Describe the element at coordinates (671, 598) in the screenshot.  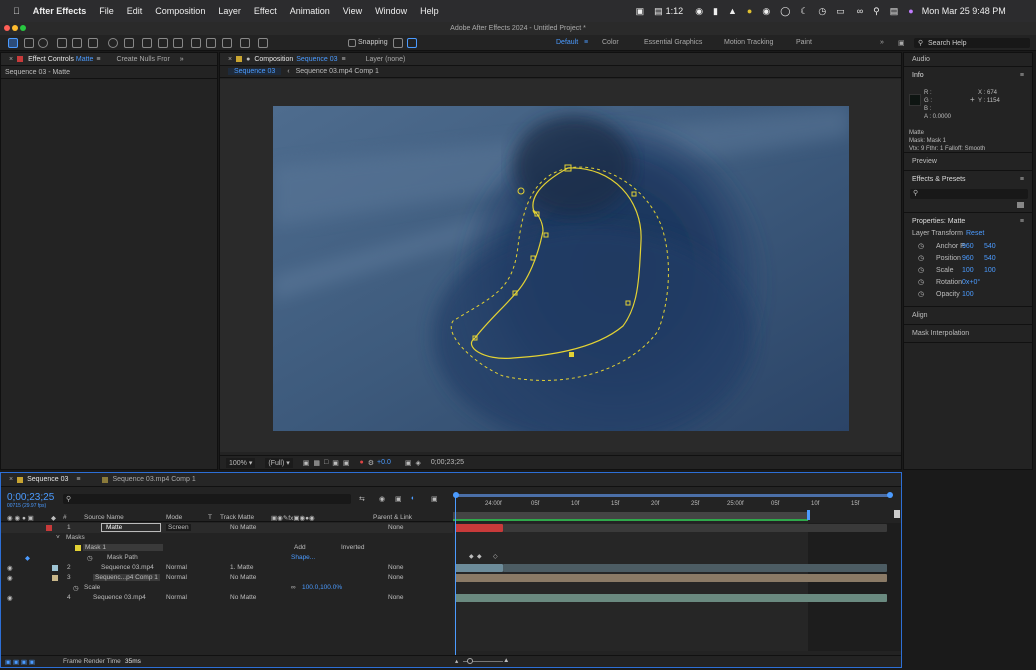
I see `layer-4-bar` at that location.